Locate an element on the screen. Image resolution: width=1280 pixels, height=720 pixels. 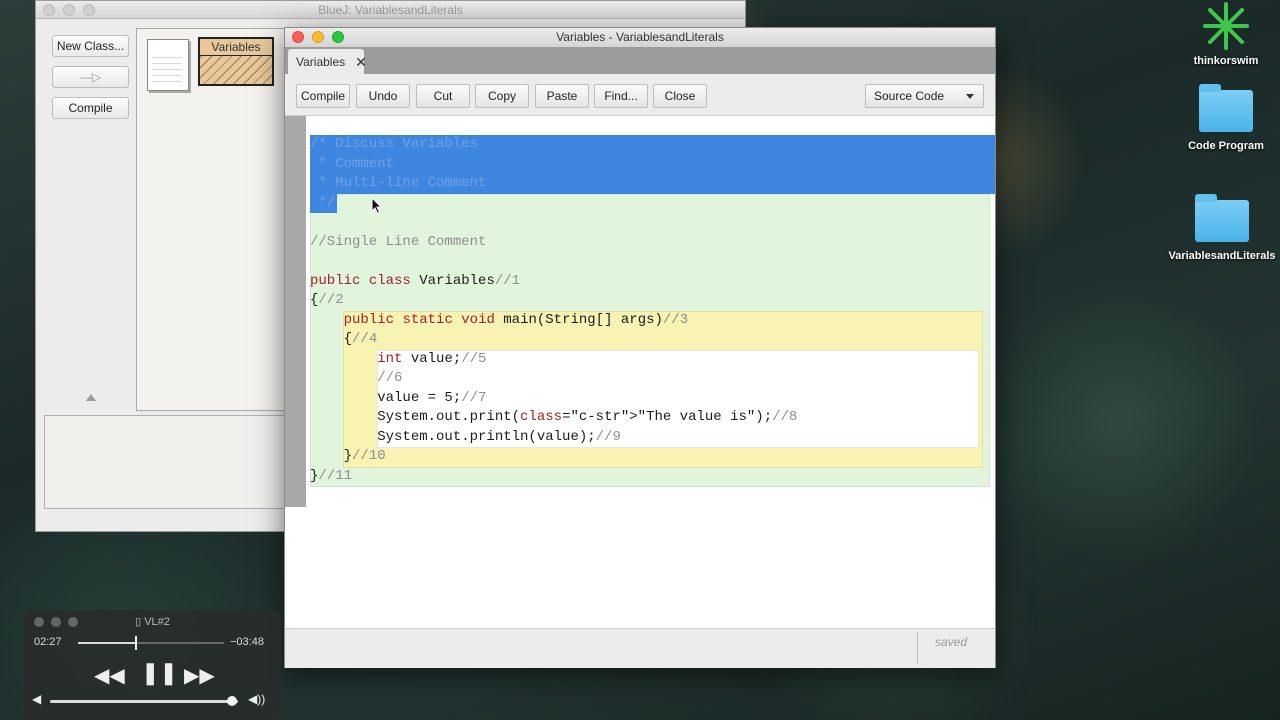
save-status: saved is located at coordinates (951, 642).